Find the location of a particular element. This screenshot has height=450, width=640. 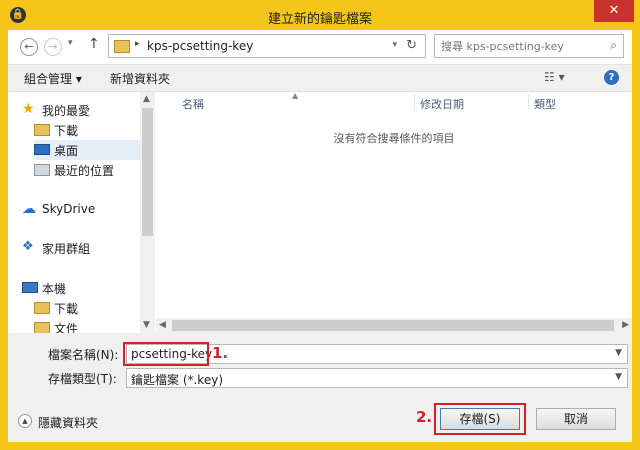

recent-locations-dropdown: ▾ is located at coordinates (70, 43).